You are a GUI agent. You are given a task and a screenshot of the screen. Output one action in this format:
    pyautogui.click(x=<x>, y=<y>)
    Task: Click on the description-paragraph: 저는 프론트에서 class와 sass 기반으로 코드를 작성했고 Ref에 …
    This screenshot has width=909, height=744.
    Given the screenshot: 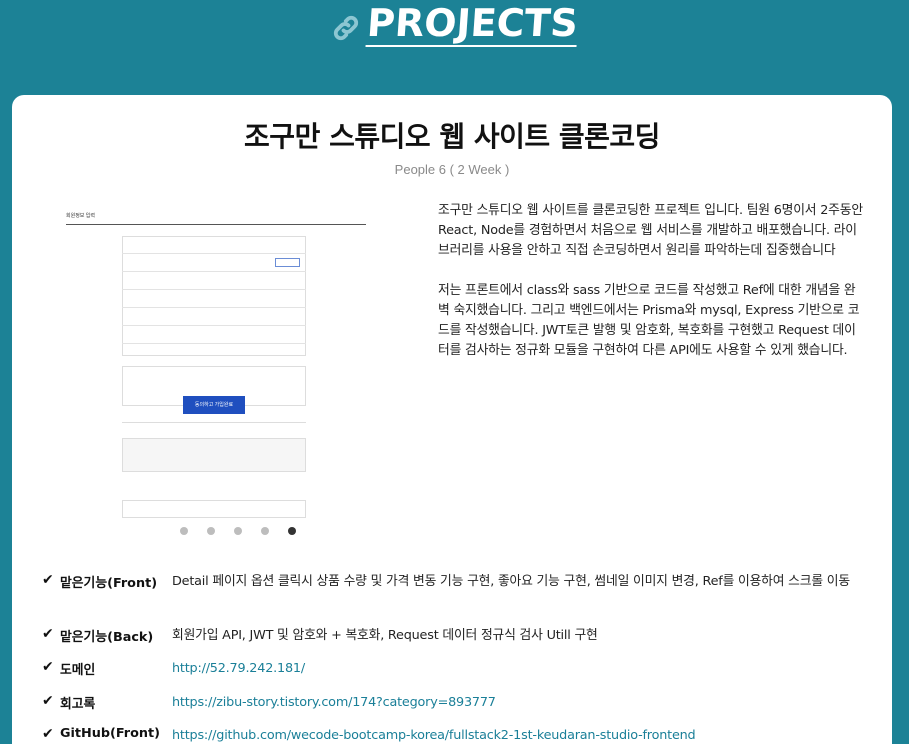 What is the action you would take?
    pyautogui.click(x=649, y=320)
    